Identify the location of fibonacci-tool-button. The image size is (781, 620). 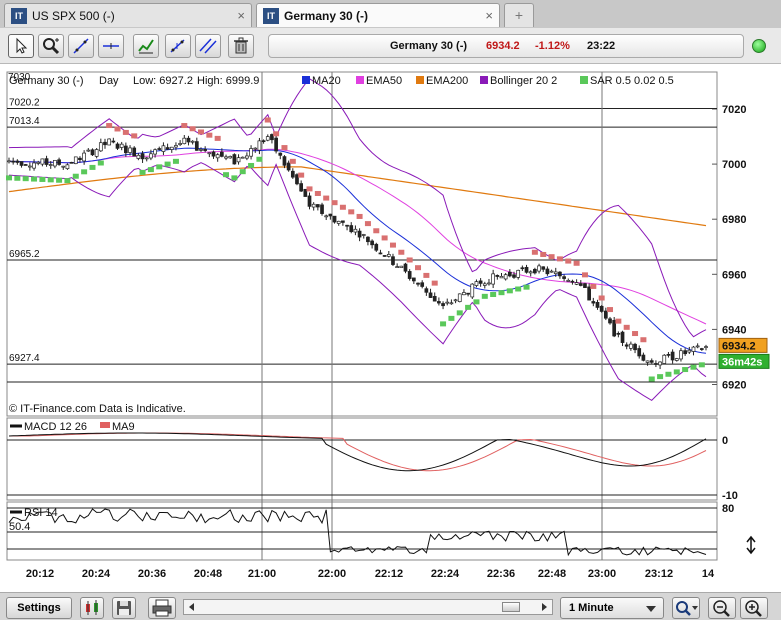
(178, 46).